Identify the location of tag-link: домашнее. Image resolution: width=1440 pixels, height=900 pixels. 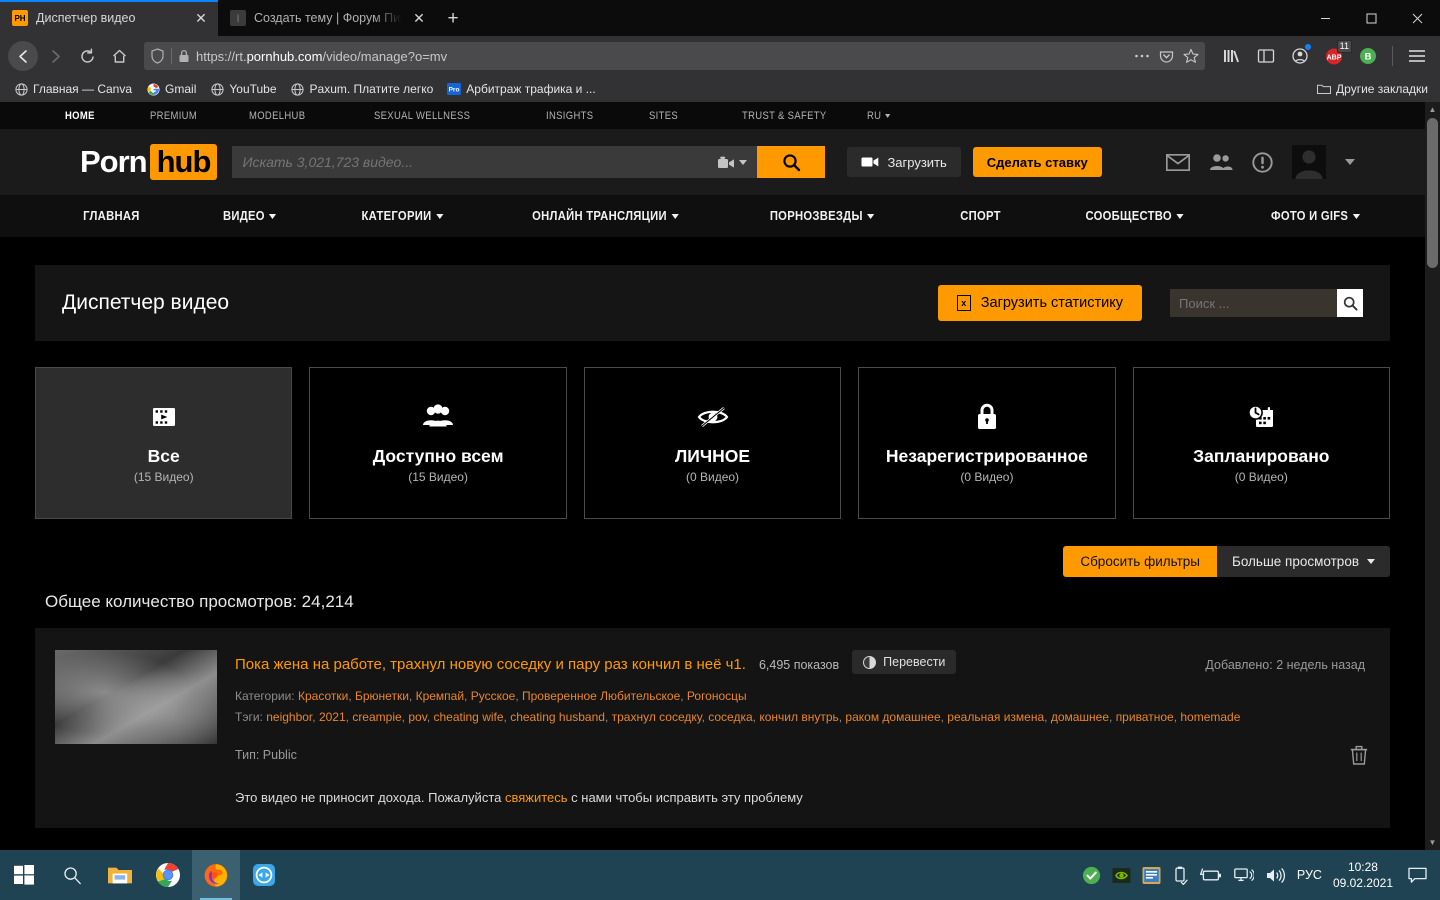
(1080, 717).